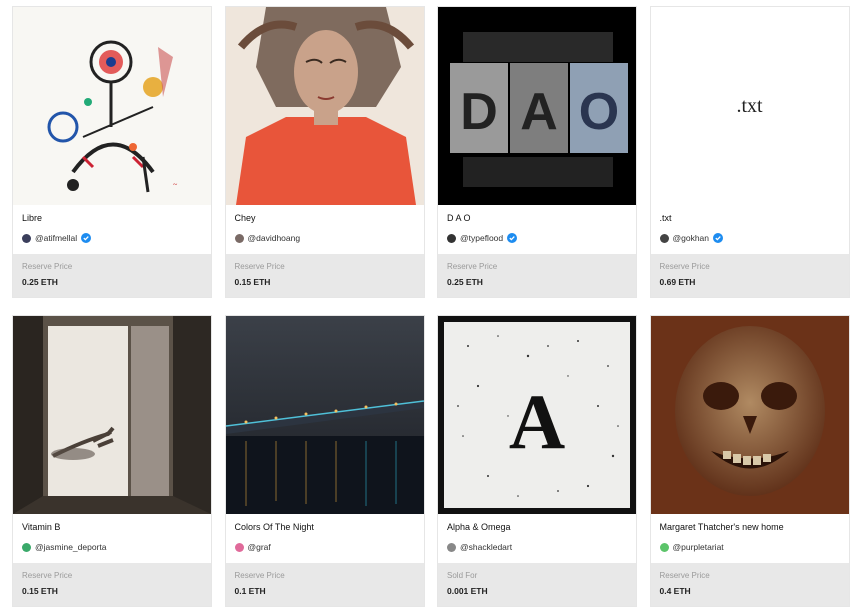  I want to click on artwork-title: Margaret Thatcher's new home, so click(721, 527).